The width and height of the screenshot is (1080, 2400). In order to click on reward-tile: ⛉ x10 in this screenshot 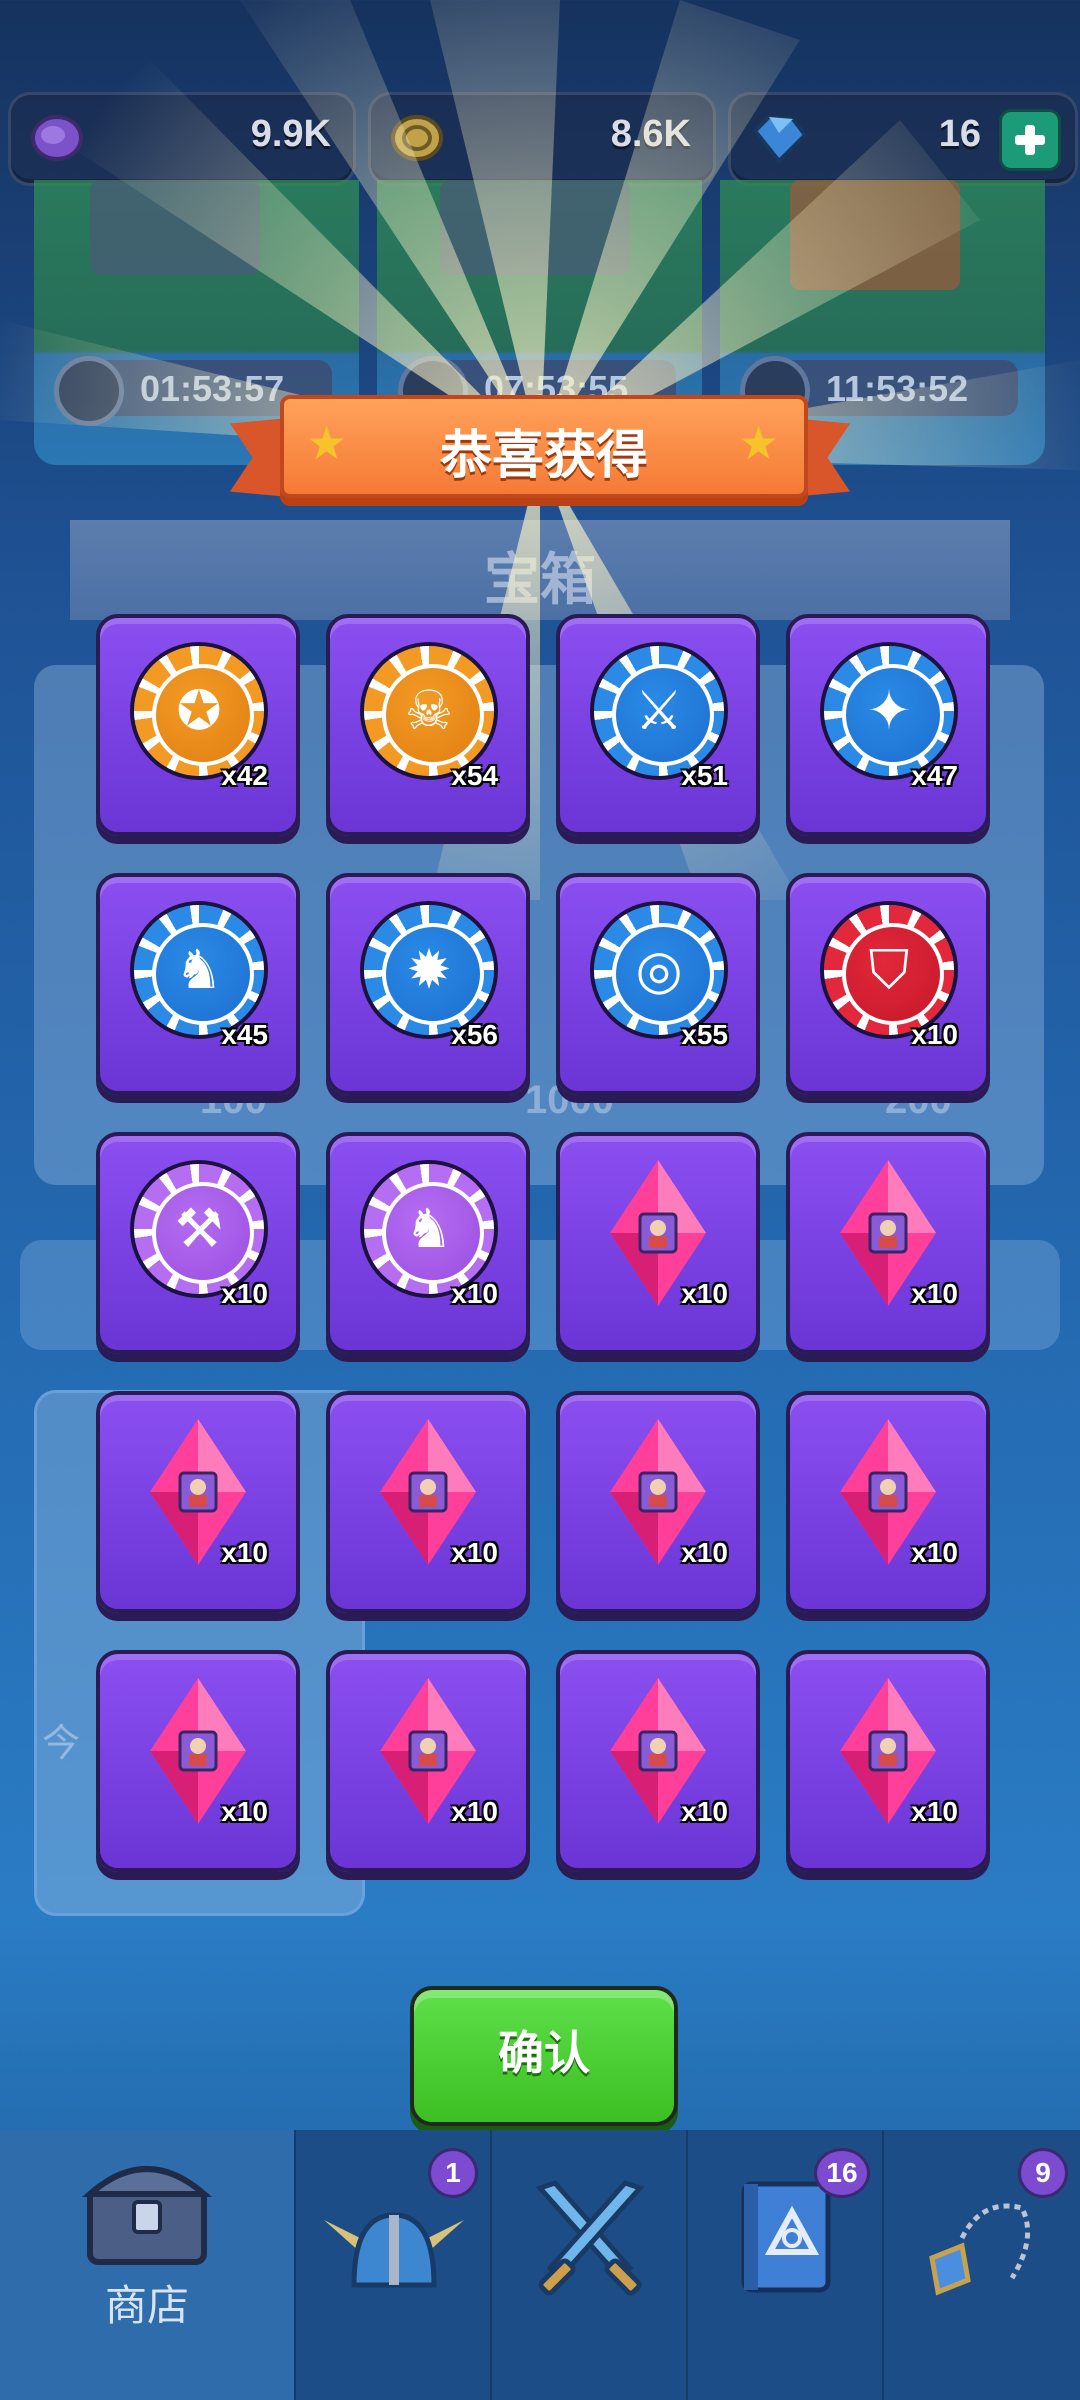, I will do `click(888, 984)`.